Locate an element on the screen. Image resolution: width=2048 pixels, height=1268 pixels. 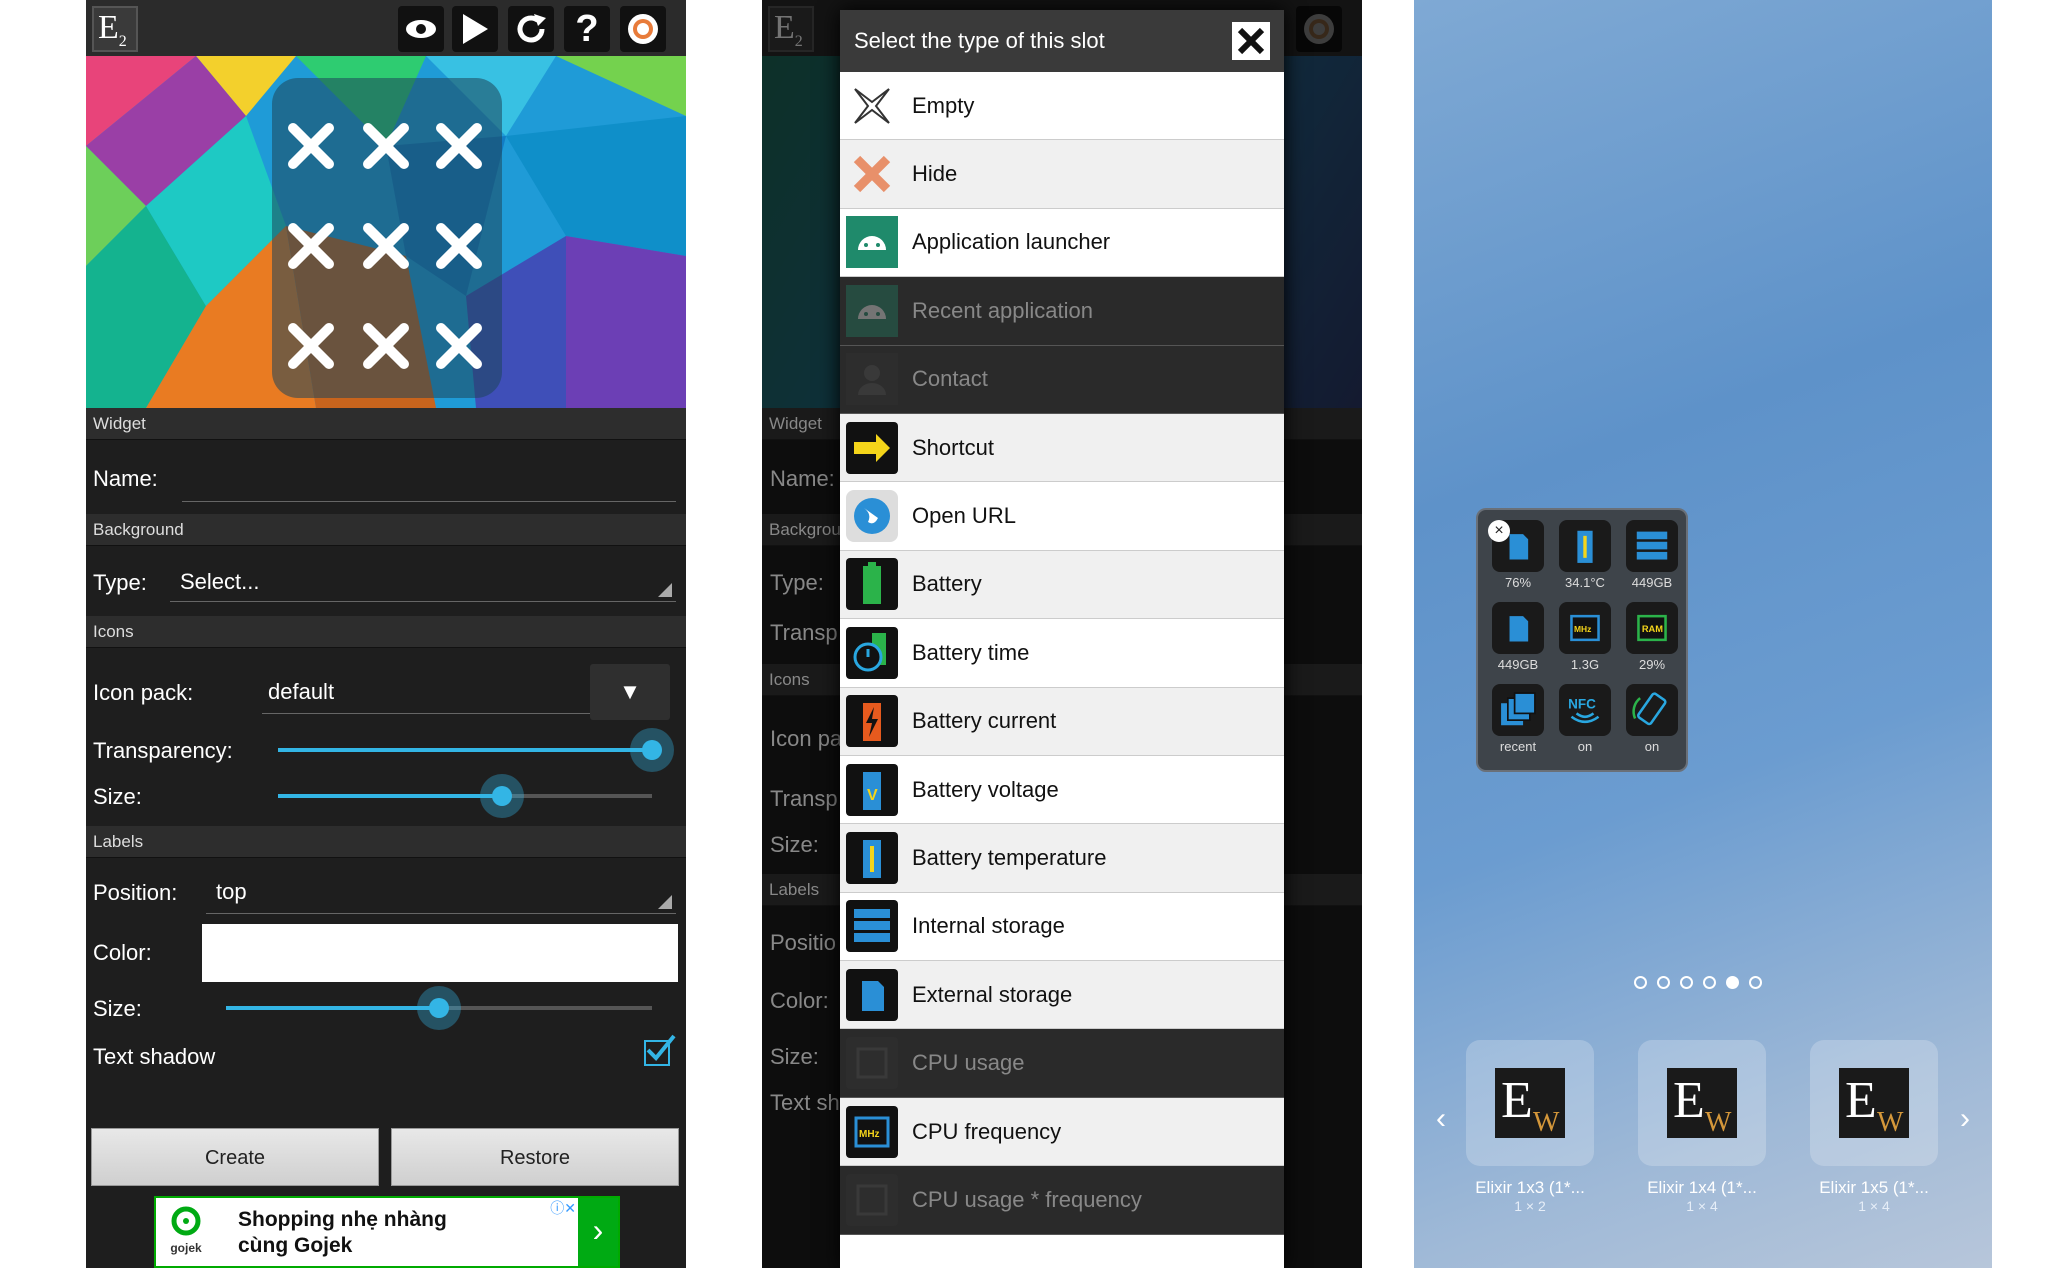
battery-temperature-icon is located at coordinates (872, 857).